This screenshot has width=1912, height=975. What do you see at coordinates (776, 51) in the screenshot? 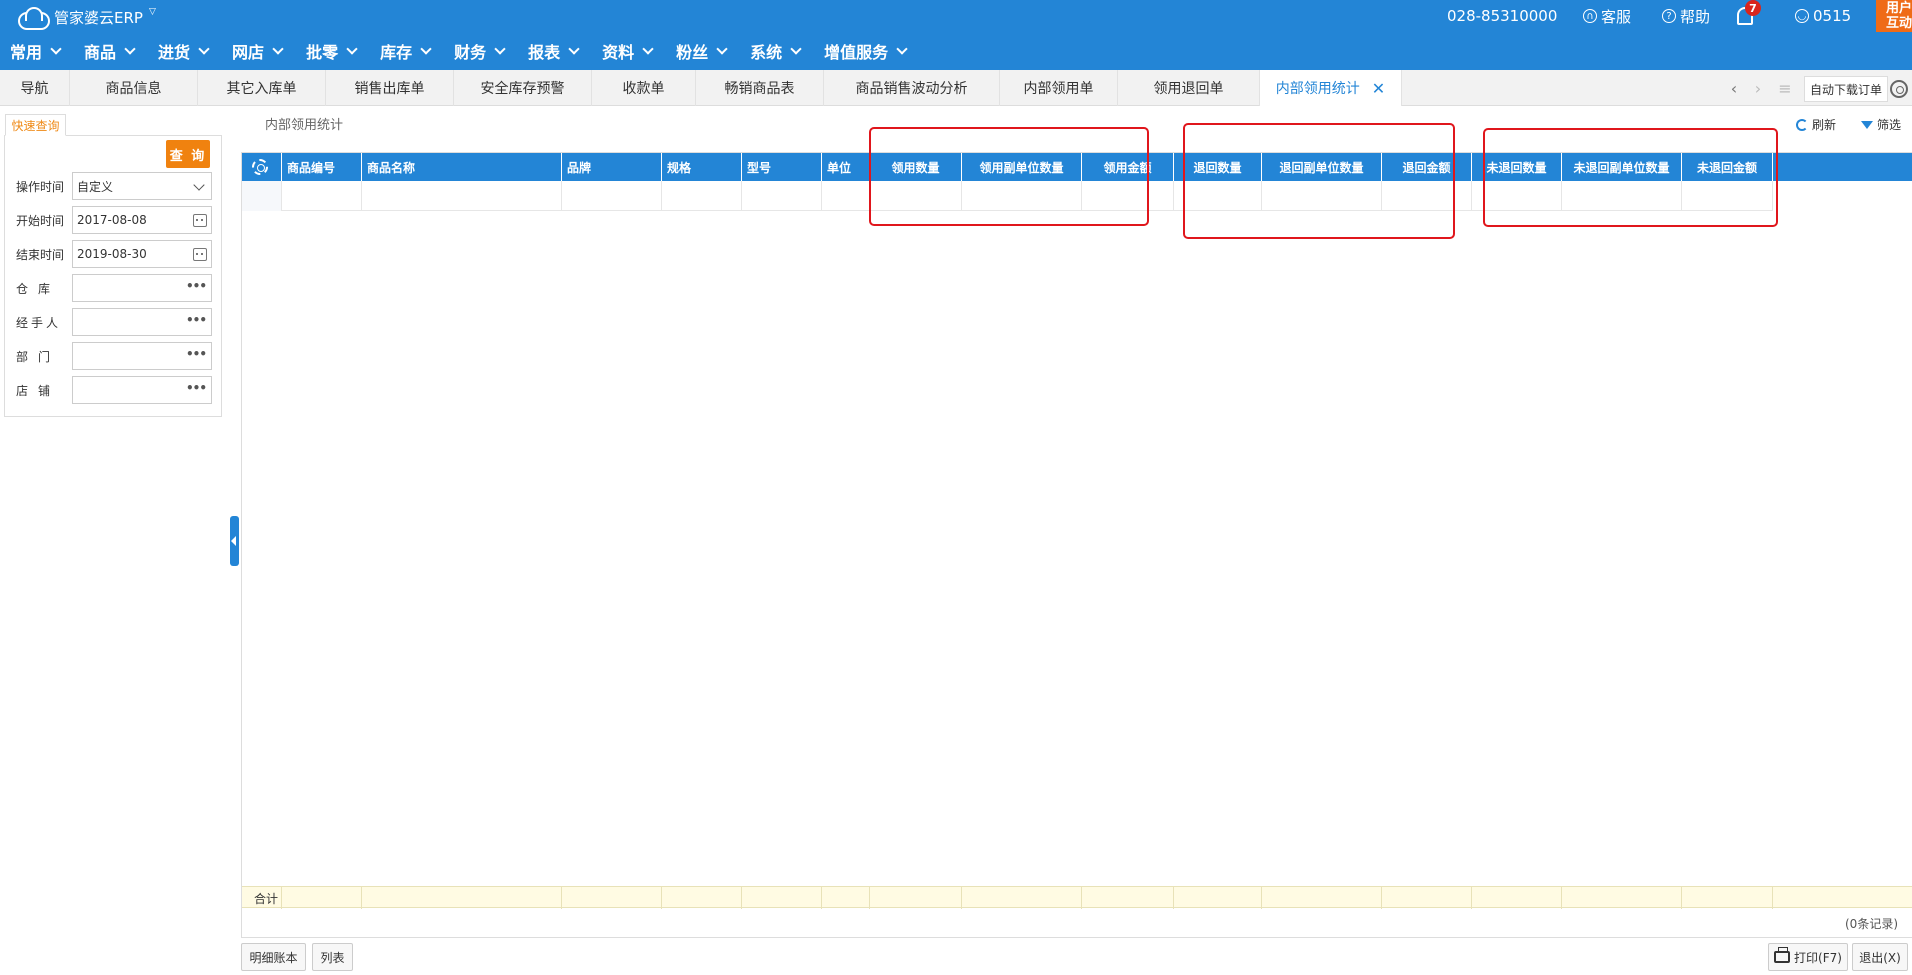
I see `nav-menu-system: 系统` at bounding box center [776, 51].